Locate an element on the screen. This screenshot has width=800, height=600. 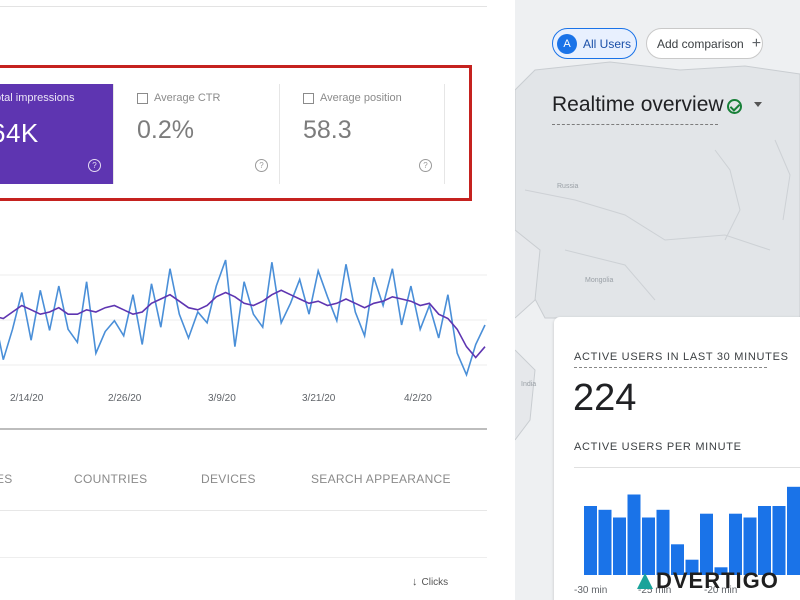
series-line-impressions is located at coordinates (243, 324).